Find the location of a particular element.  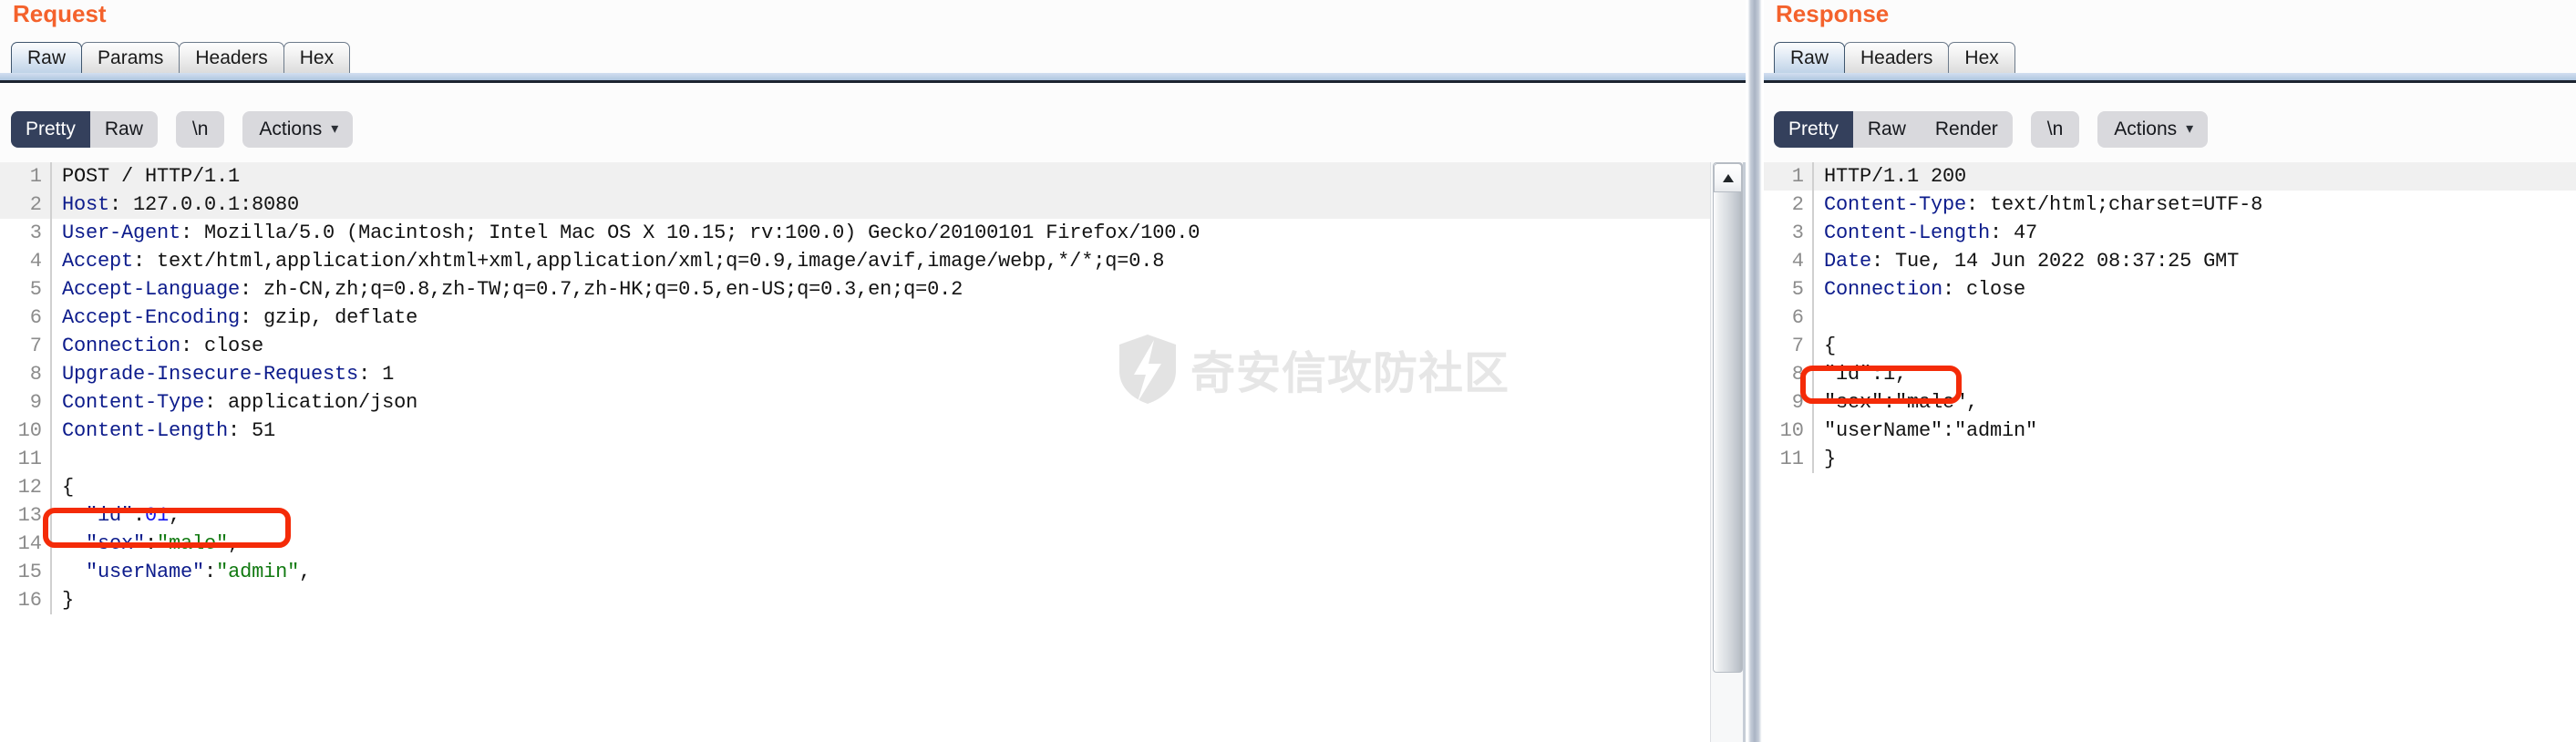

request-line-content: } is located at coordinates (898, 600).